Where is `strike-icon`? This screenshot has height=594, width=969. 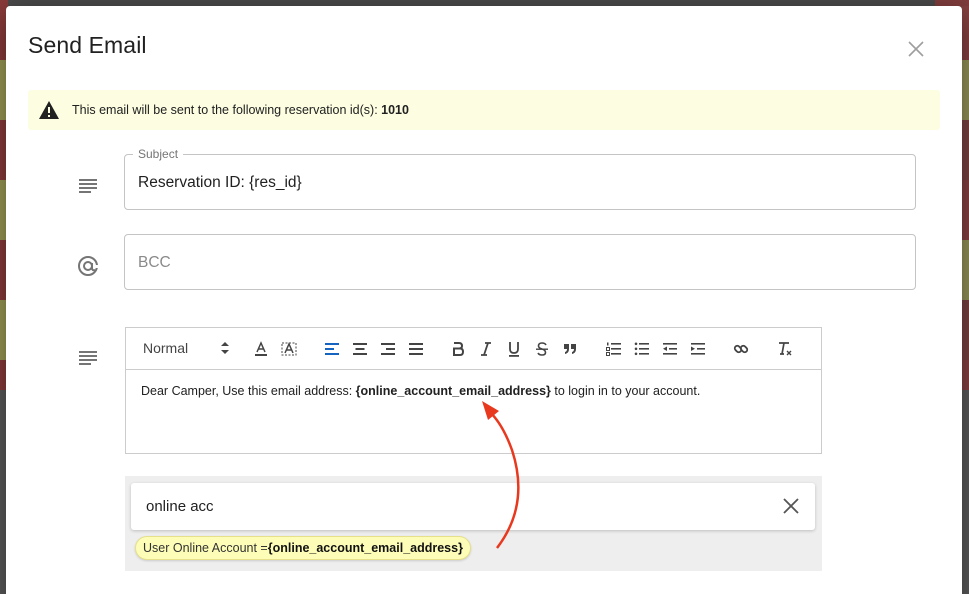
strike-icon is located at coordinates (542, 349).